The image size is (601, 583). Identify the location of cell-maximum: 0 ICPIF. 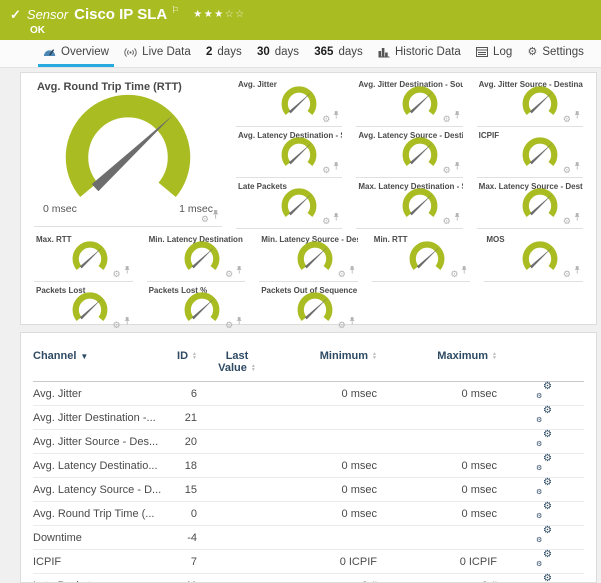
(437, 561).